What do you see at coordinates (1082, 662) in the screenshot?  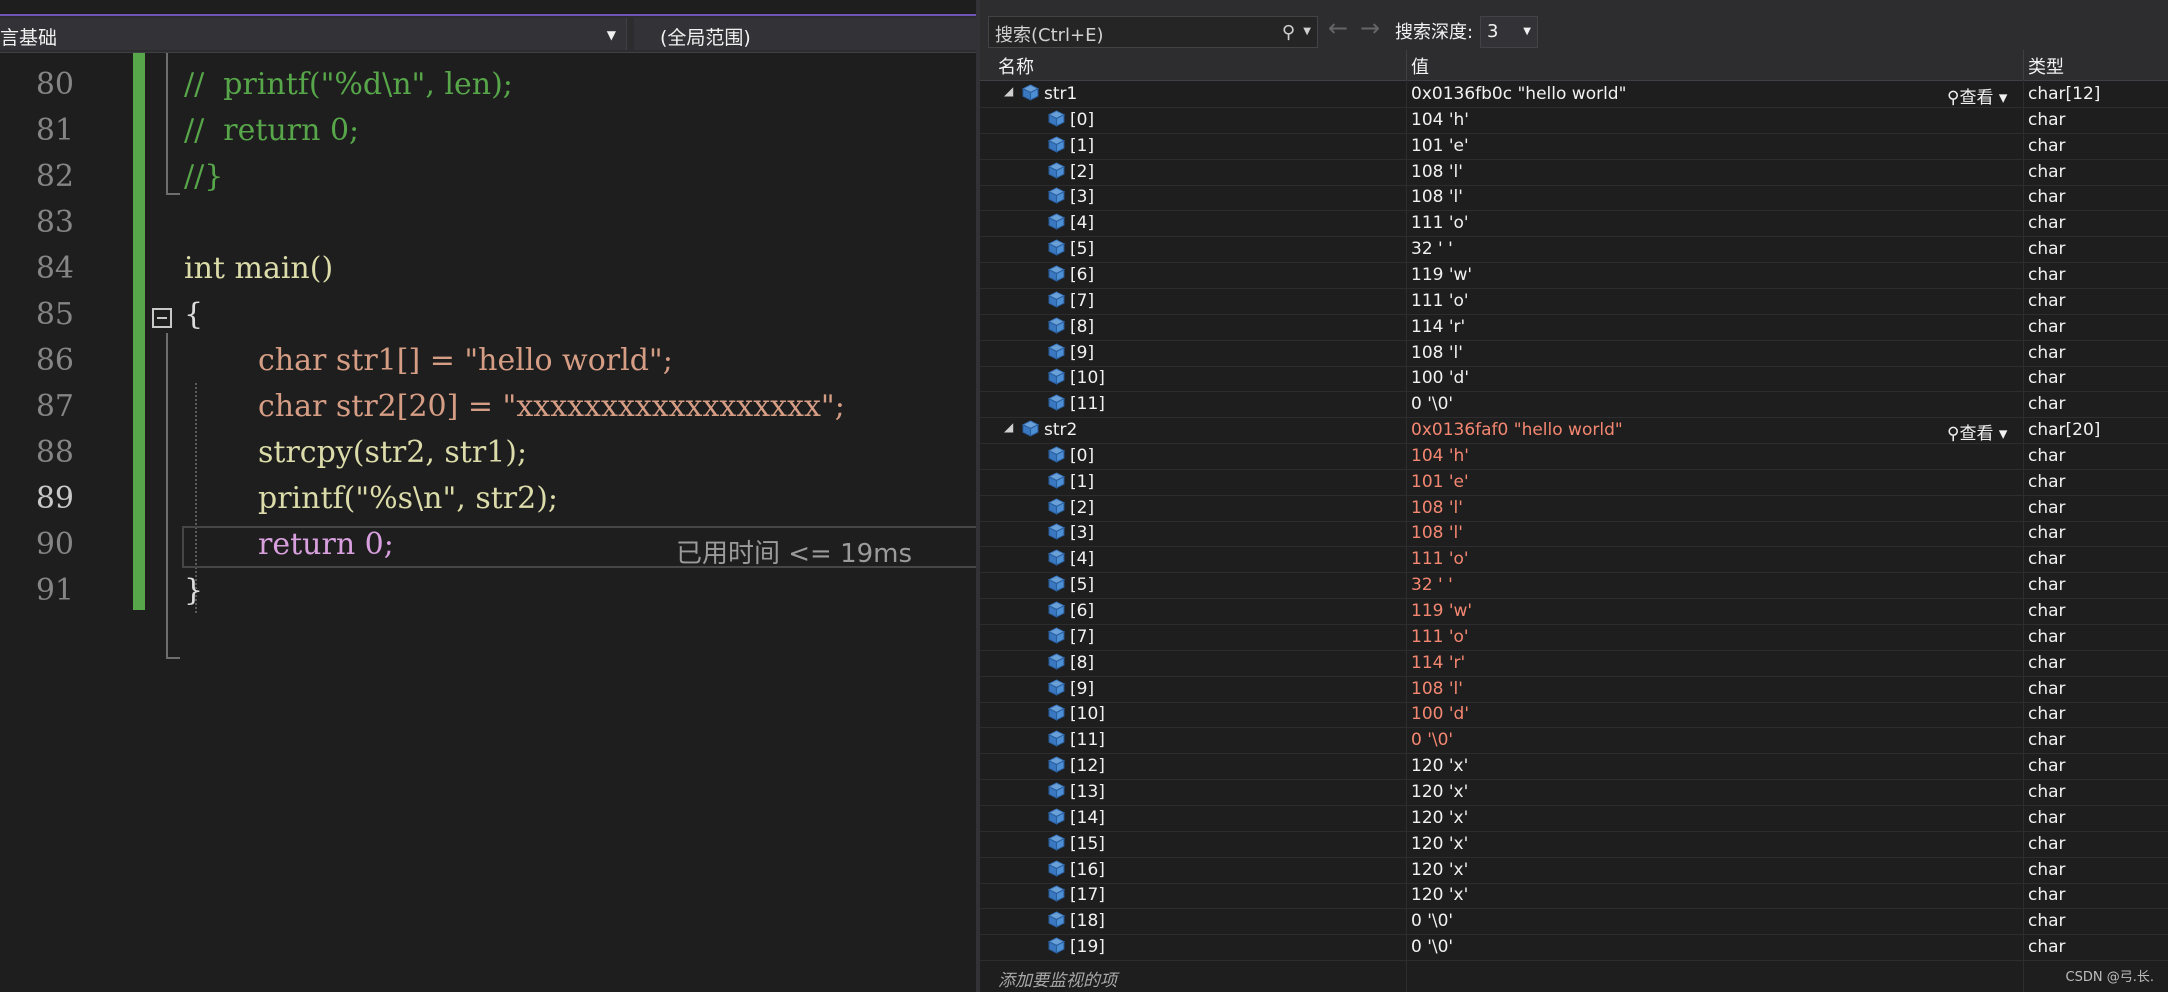 I see `watch-name: [8]` at bounding box center [1082, 662].